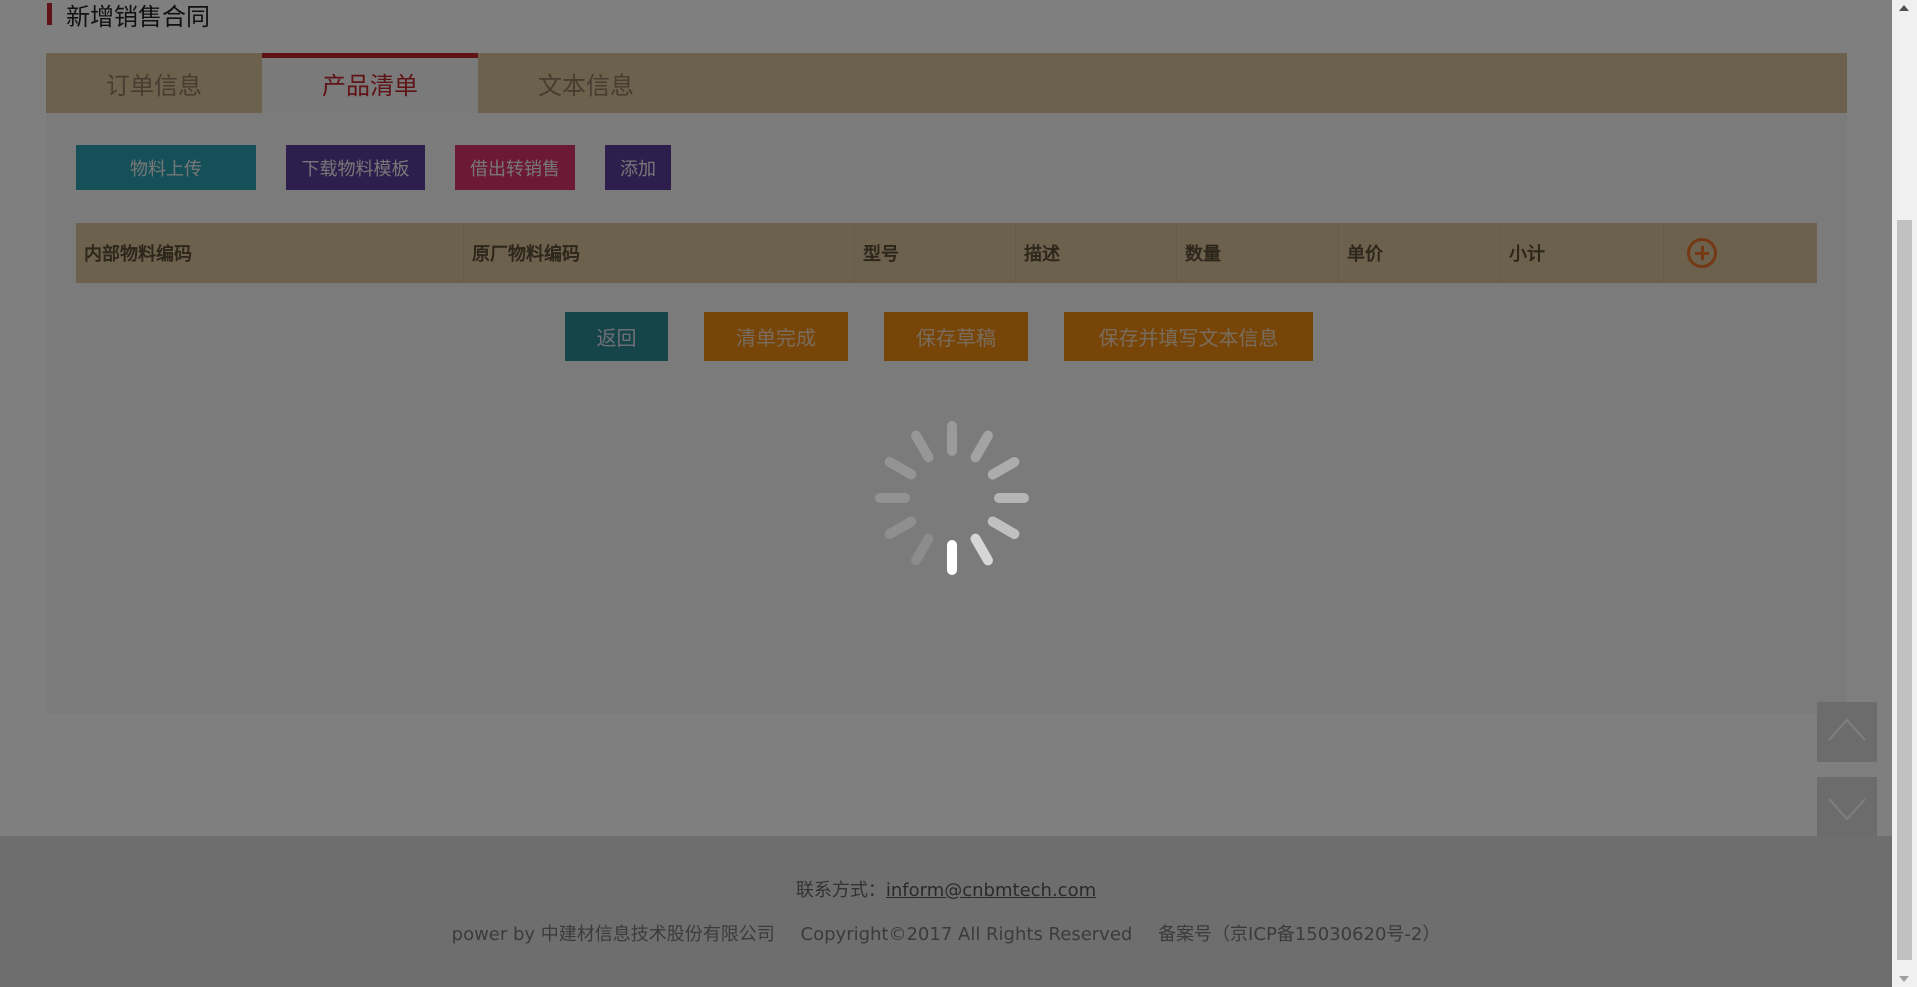  What do you see at coordinates (1904, 8) in the screenshot?
I see `scroll-arrow-up-icon` at bounding box center [1904, 8].